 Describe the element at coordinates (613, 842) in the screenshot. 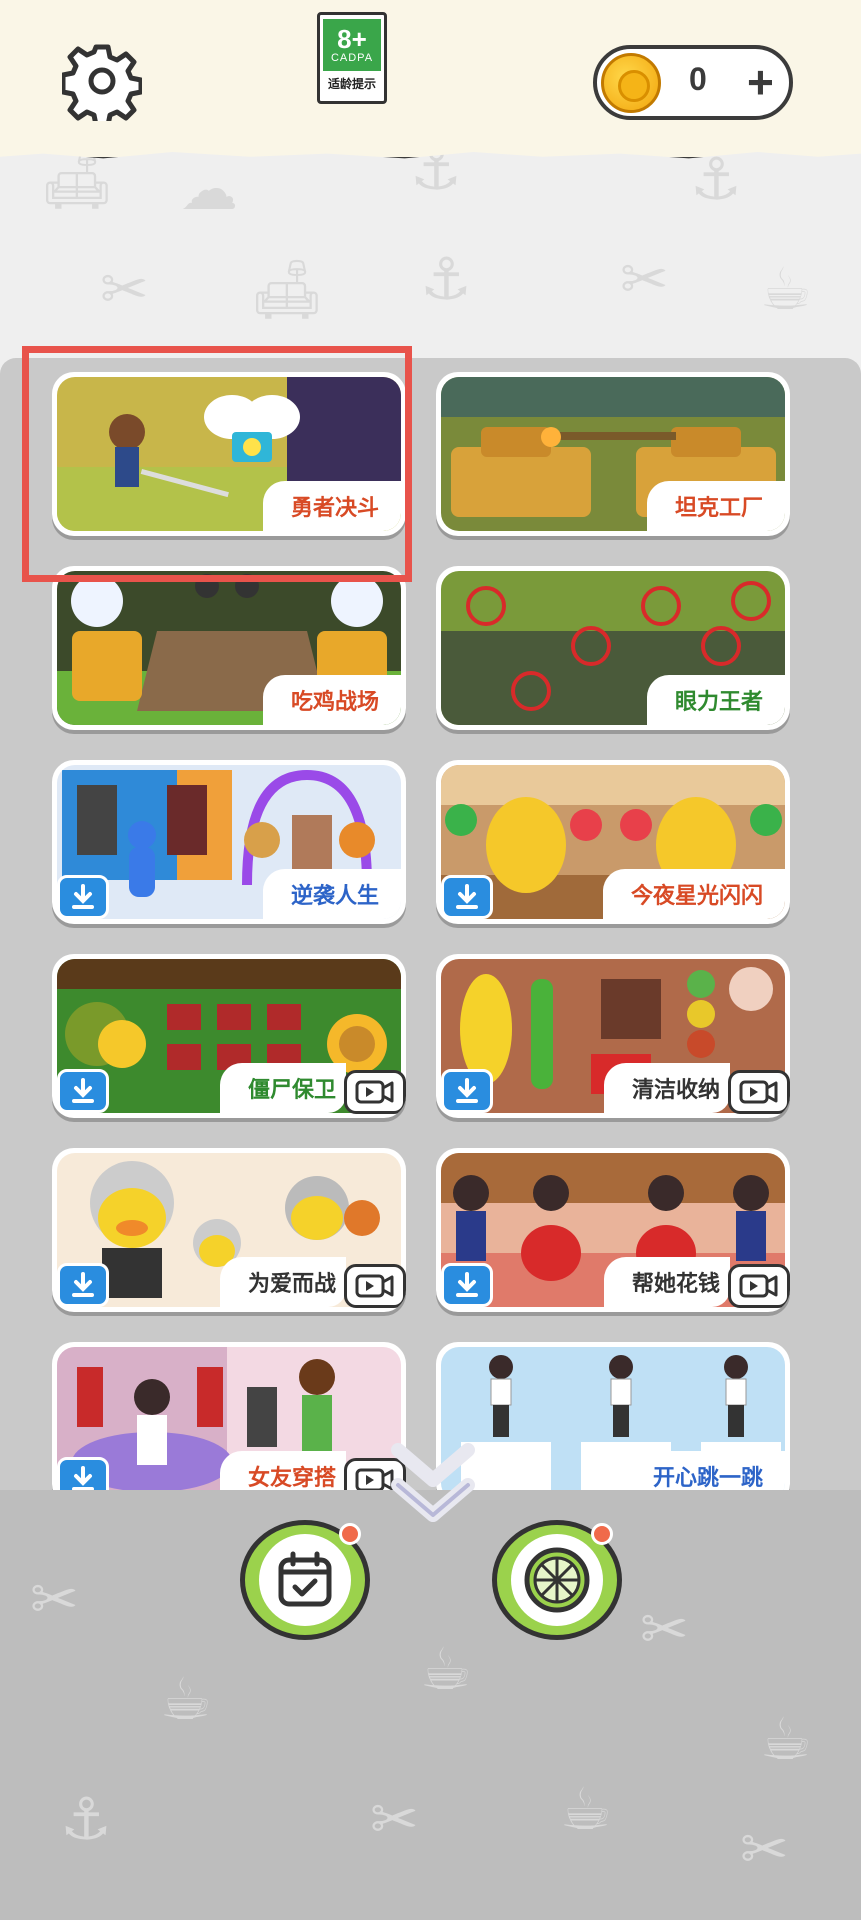

I see `game-card: 今夜星光闪闪` at that location.